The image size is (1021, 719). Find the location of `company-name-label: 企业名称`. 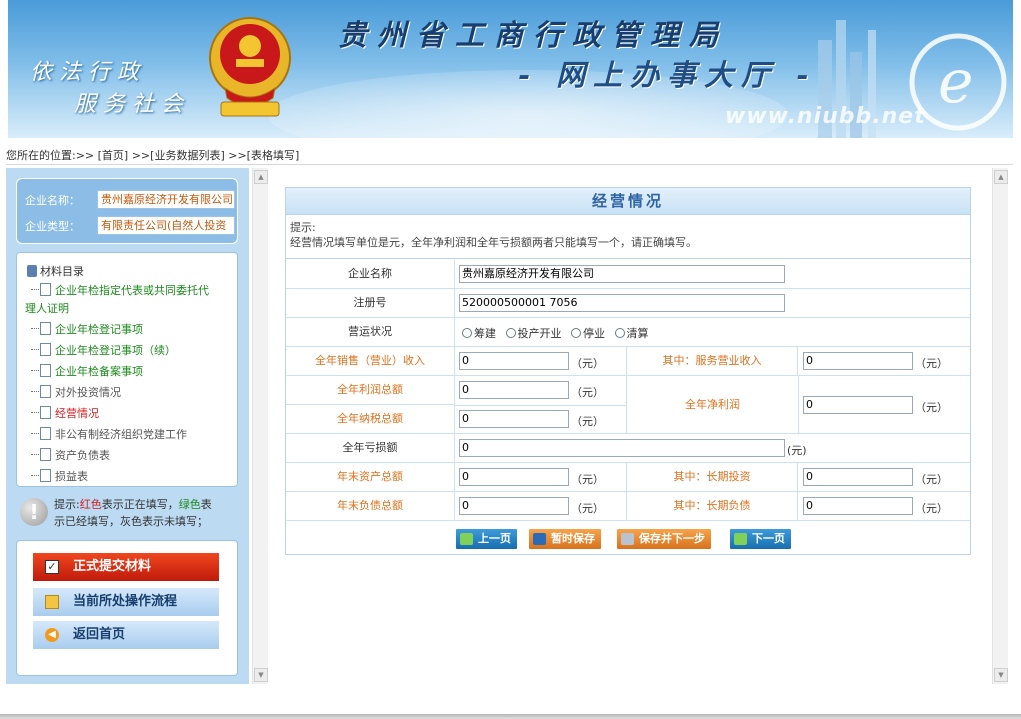

company-name-label: 企业名称 is located at coordinates (370, 274).